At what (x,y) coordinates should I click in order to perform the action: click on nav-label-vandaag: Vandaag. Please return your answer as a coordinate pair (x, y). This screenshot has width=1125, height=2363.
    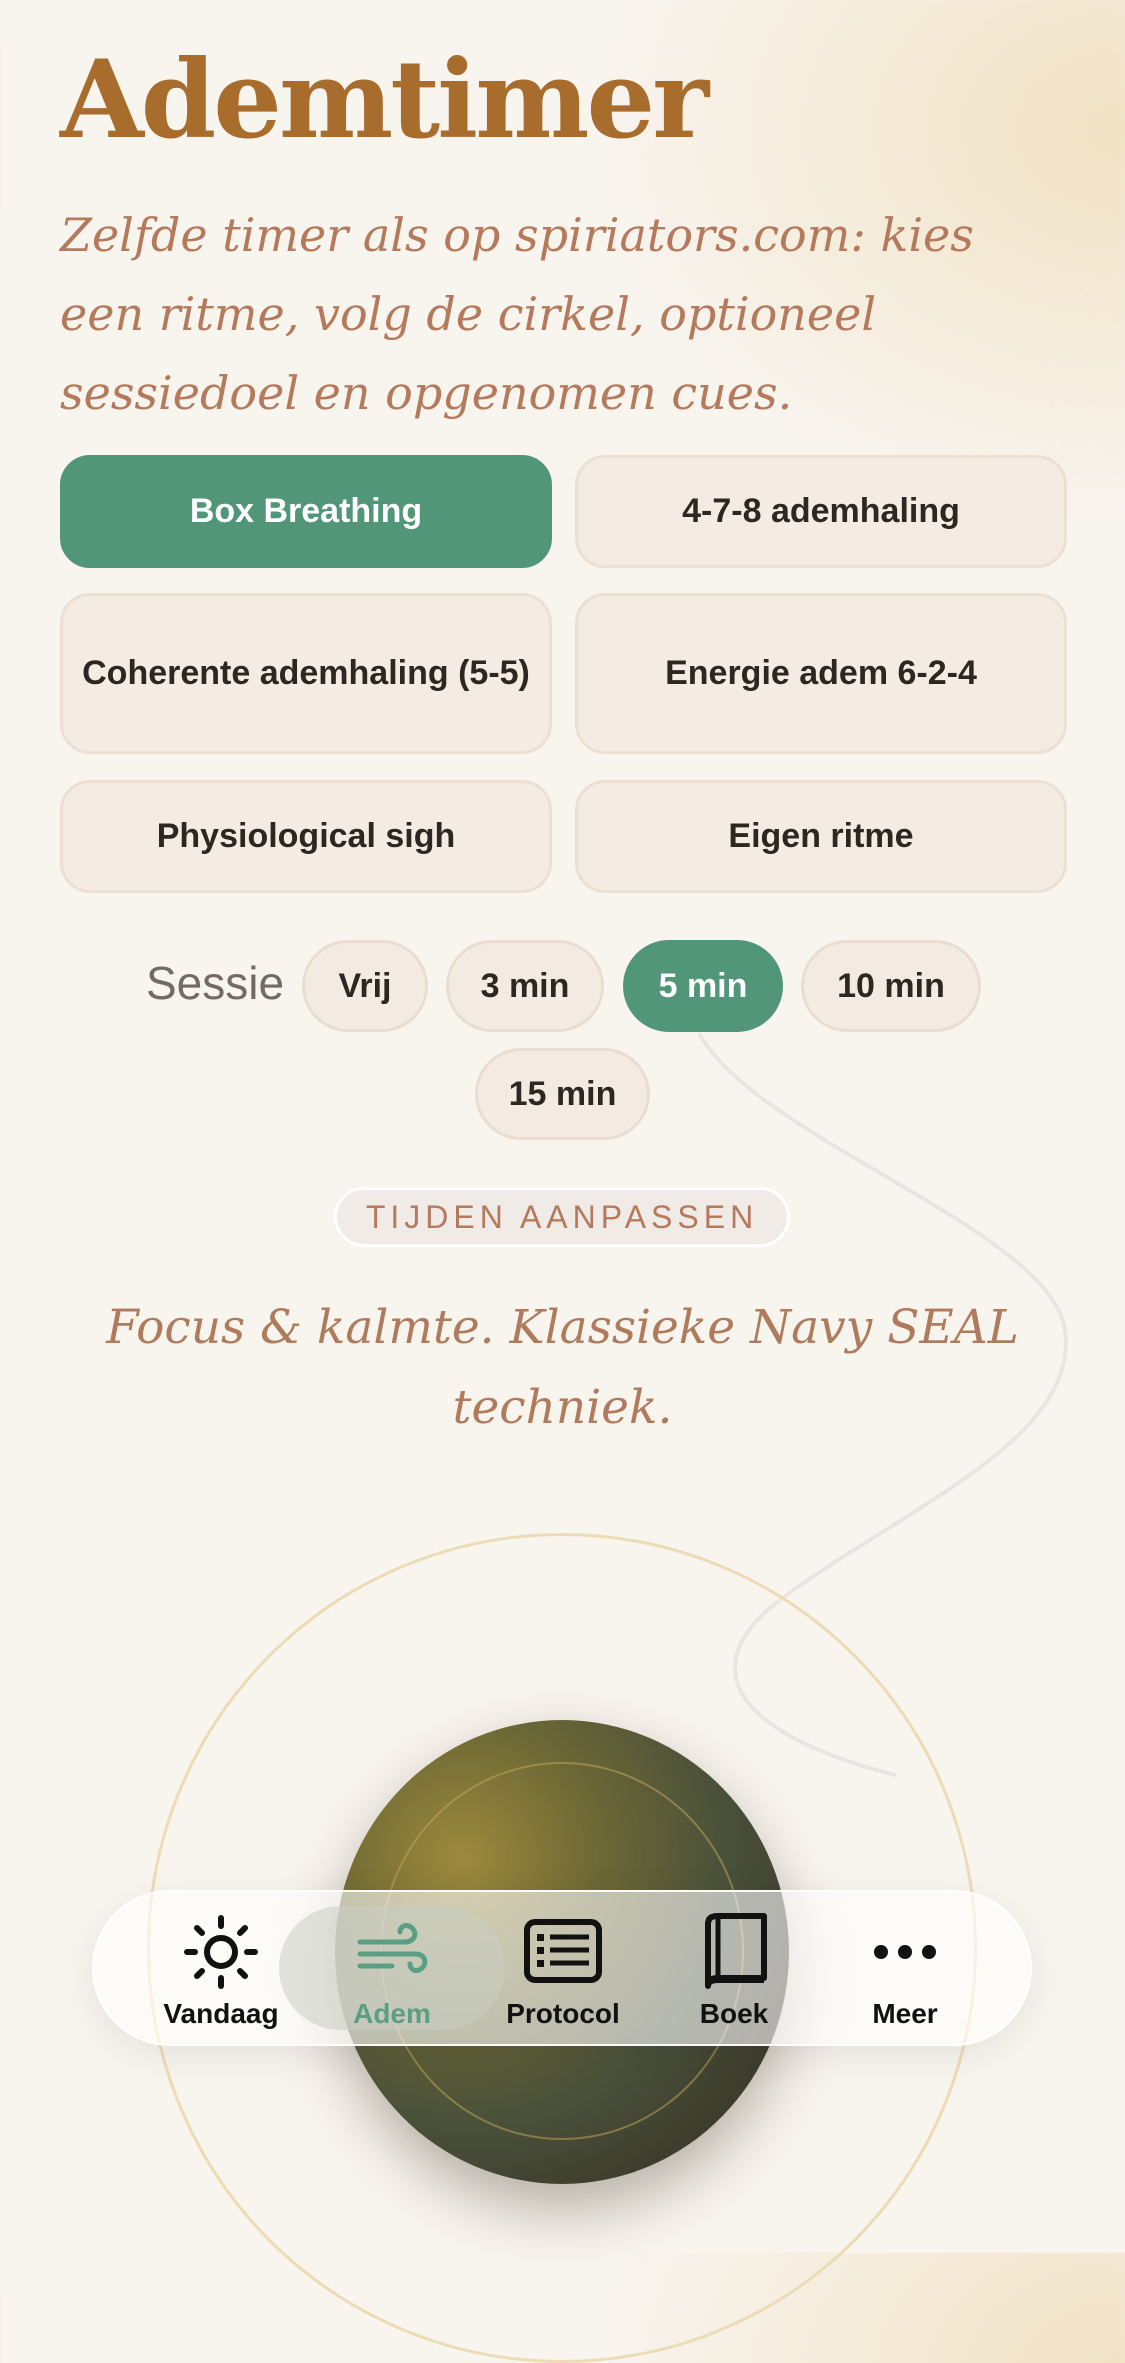
    Looking at the image, I should click on (221, 2013).